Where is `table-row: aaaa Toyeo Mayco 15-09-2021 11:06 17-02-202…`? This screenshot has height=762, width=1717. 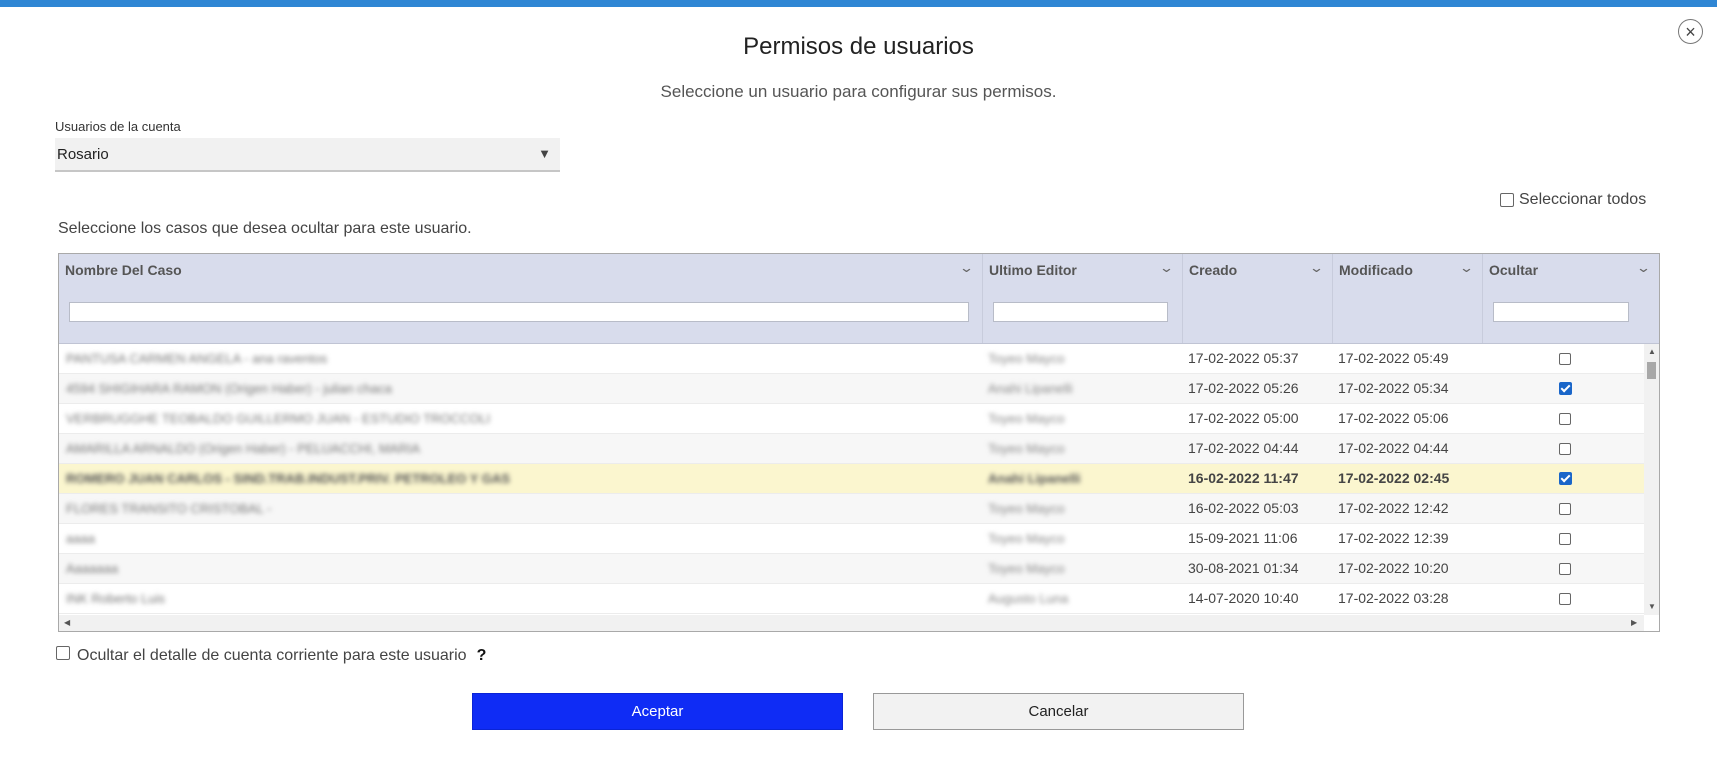 table-row: aaaa Toyeo Mayco 15-09-2021 11:06 17-02-202… is located at coordinates (851, 539).